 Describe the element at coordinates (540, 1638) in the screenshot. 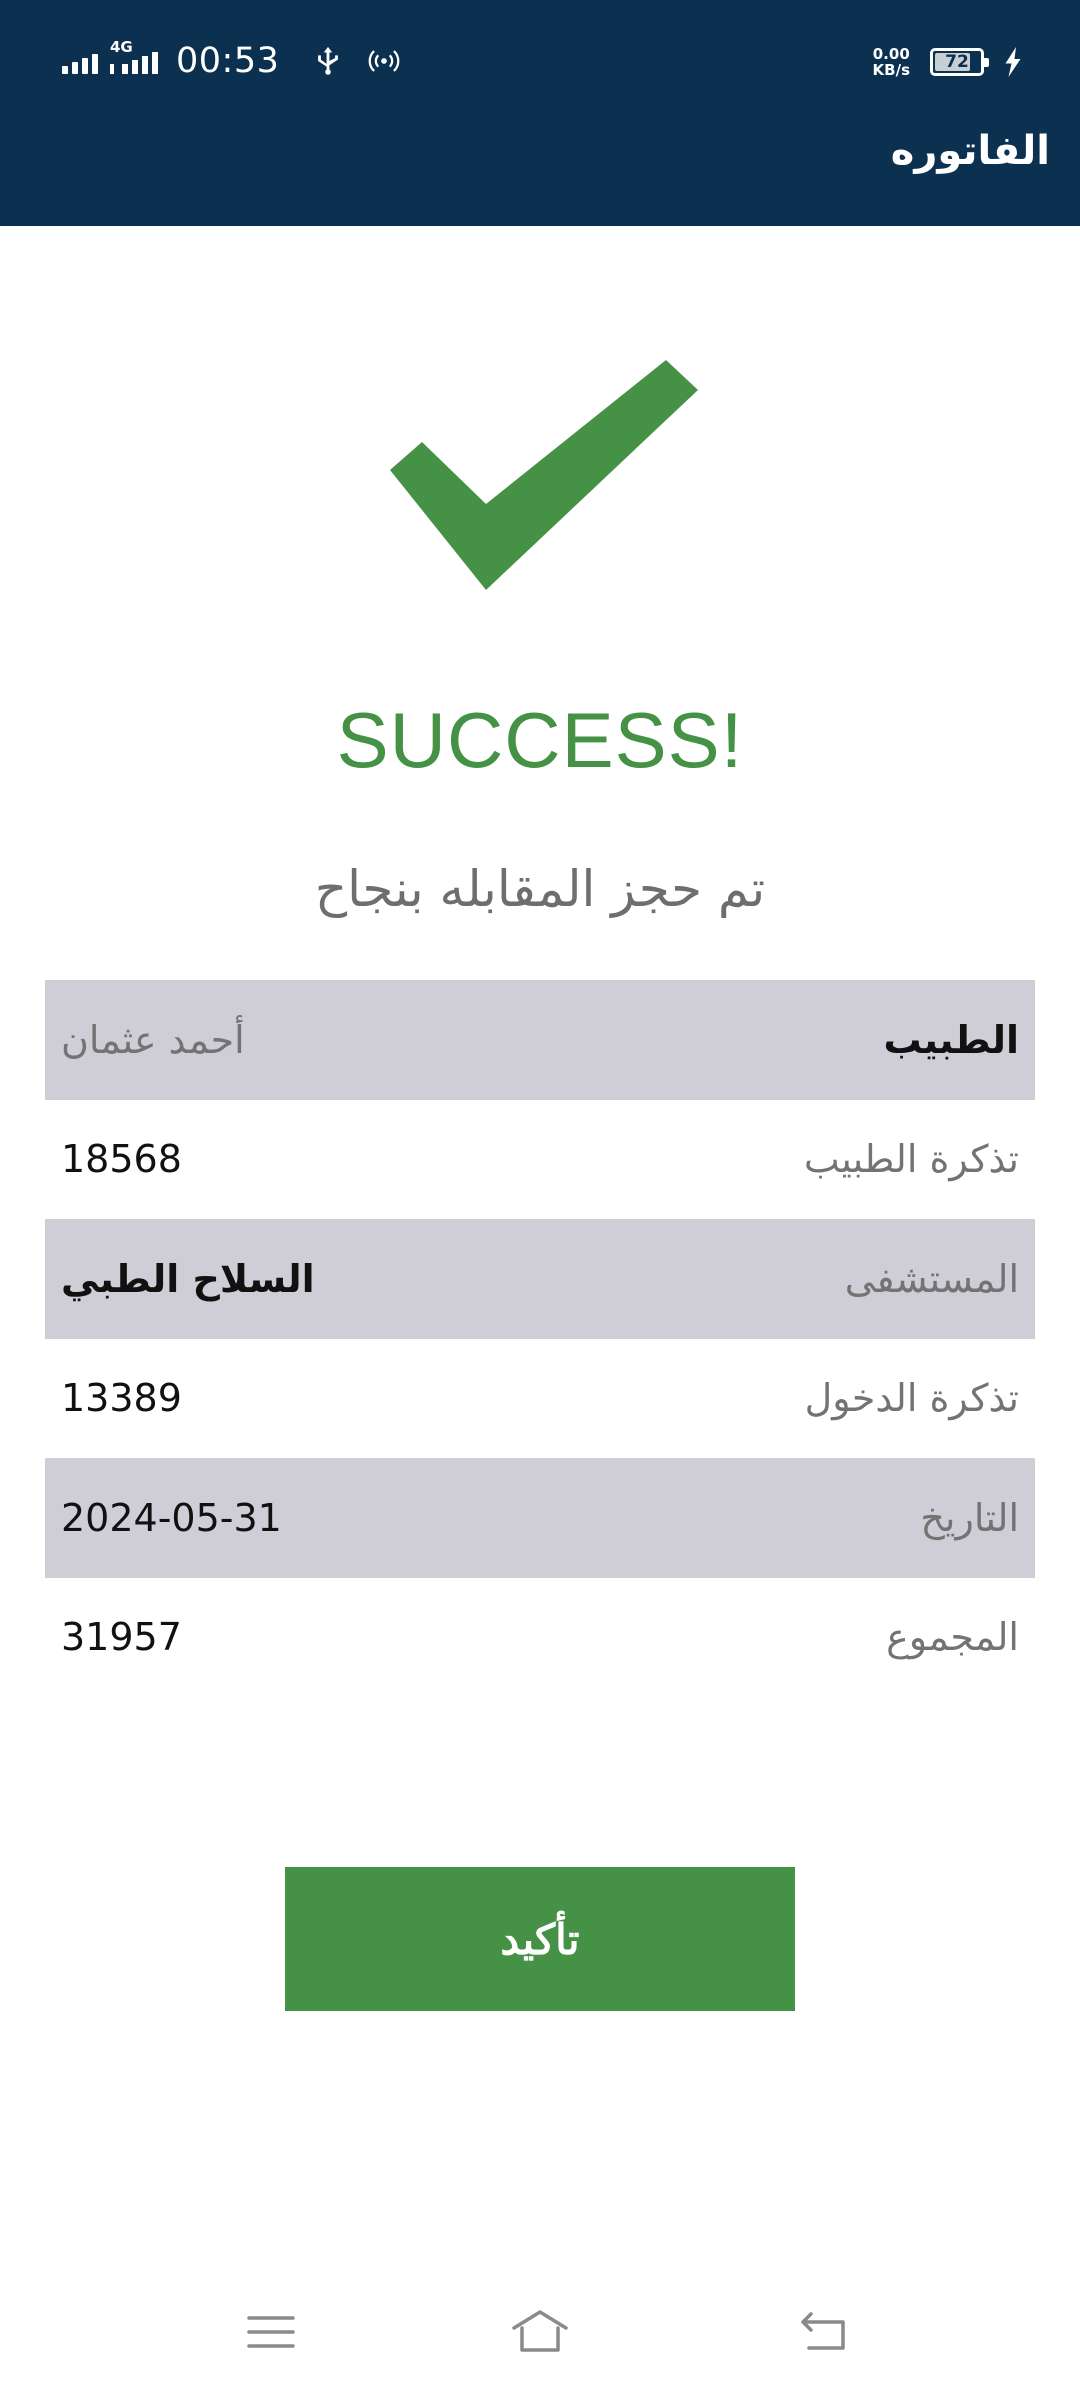

I see `detail-row-total: المجموع 31957` at that location.